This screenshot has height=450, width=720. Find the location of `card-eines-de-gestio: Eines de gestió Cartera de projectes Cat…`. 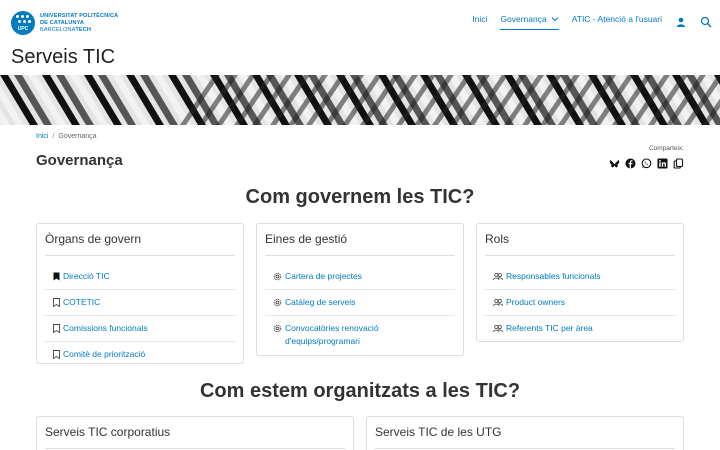

card-eines-de-gestio: Eines de gestió Cartera de projectes Cat… is located at coordinates (360, 289).